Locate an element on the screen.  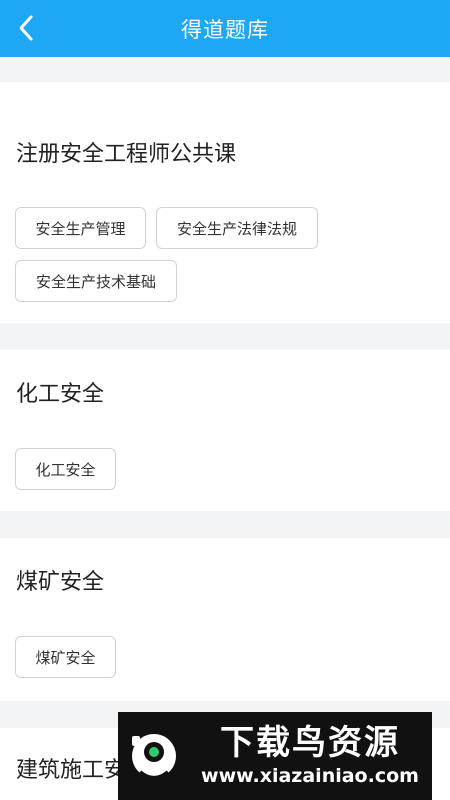
page-title: 得道题库 is located at coordinates (225, 29).